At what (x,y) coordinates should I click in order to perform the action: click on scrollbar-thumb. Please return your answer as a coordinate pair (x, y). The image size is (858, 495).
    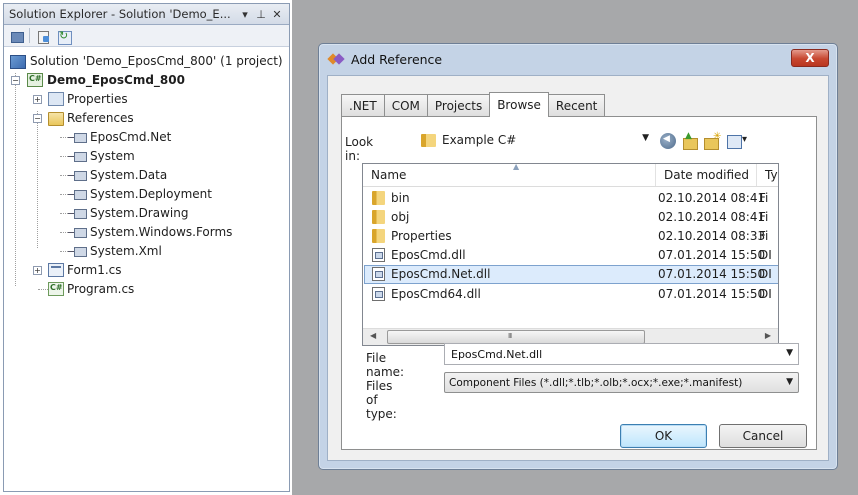
    Looking at the image, I should click on (516, 337).